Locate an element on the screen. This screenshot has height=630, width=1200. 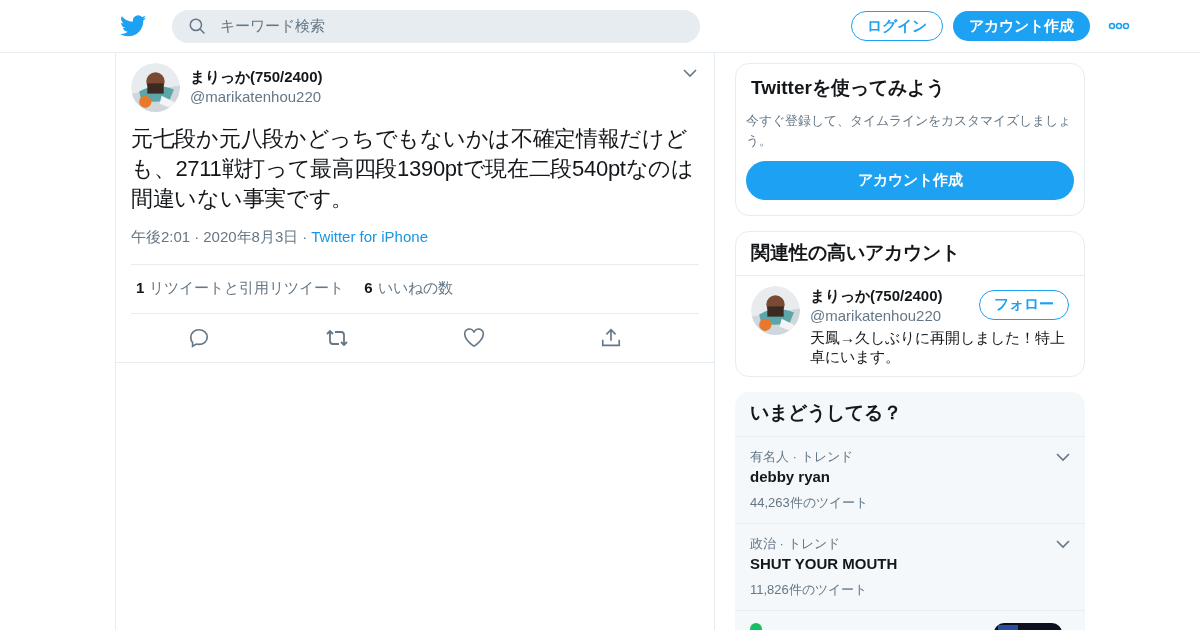
source-link: Twitter for iPhone is located at coordinates (369, 237).